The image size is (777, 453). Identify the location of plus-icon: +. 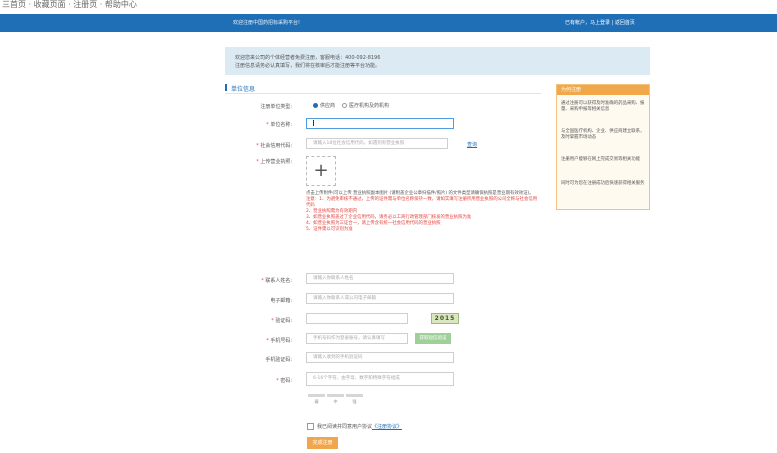
(321, 170).